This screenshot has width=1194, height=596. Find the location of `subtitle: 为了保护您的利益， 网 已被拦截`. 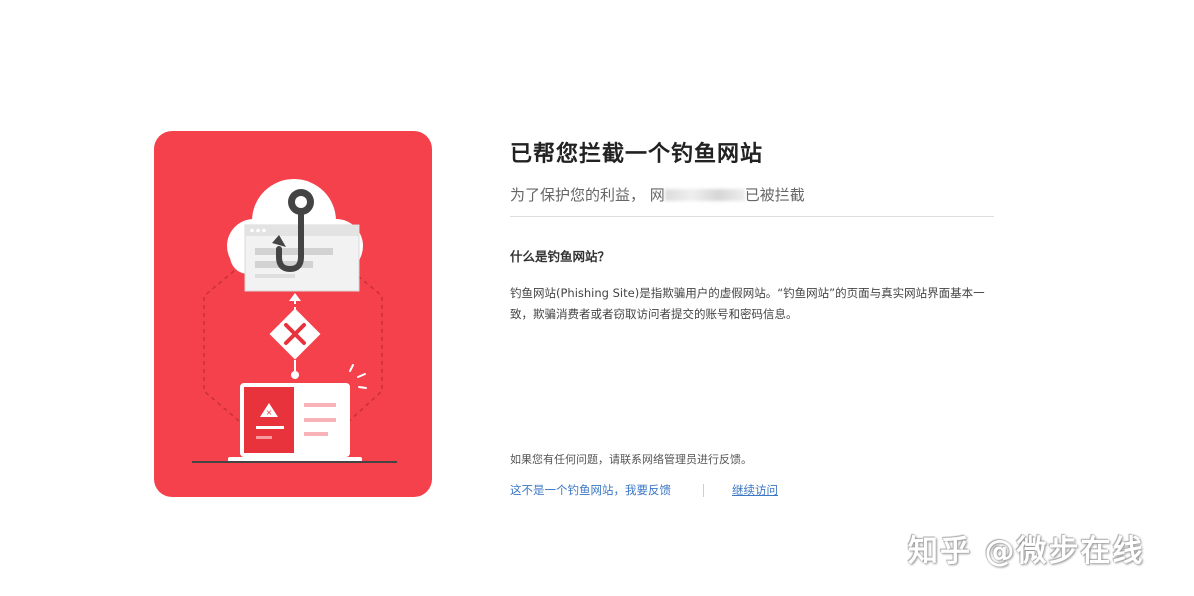

subtitle: 为了保护您的利益， 网 已被拦截 is located at coordinates (752, 195).